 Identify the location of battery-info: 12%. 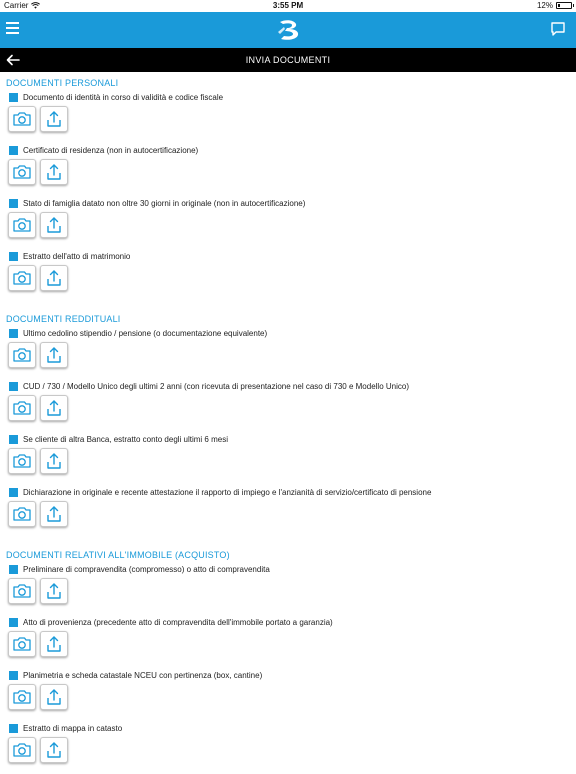
(555, 5).